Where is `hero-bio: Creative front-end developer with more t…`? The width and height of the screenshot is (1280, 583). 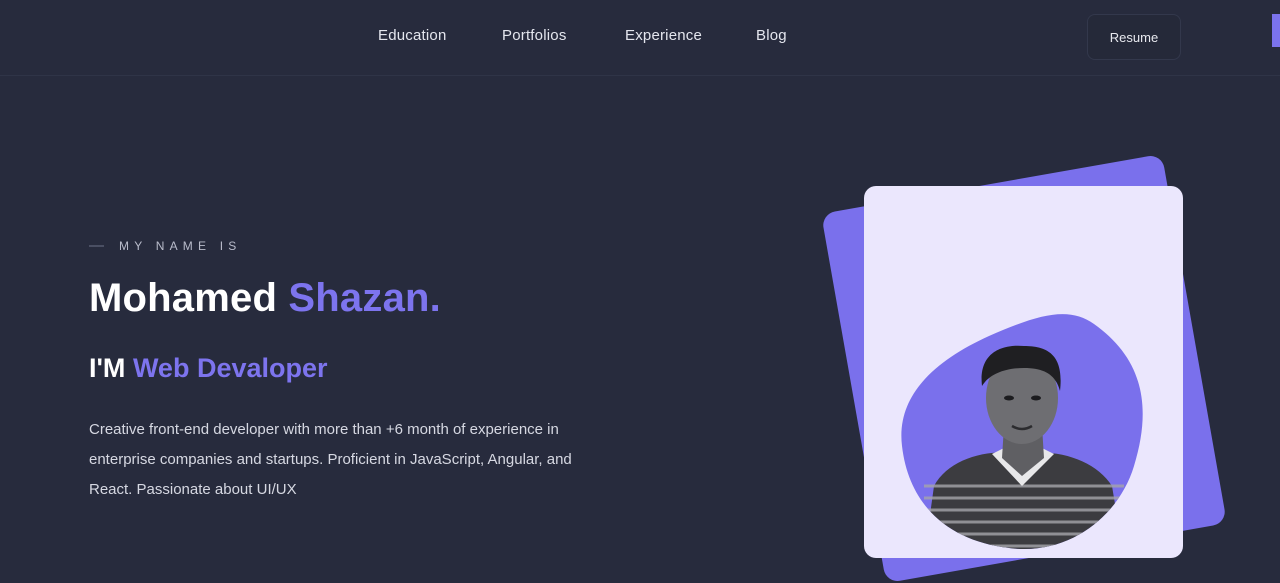 hero-bio: Creative front-end developer with more t… is located at coordinates (330, 459).